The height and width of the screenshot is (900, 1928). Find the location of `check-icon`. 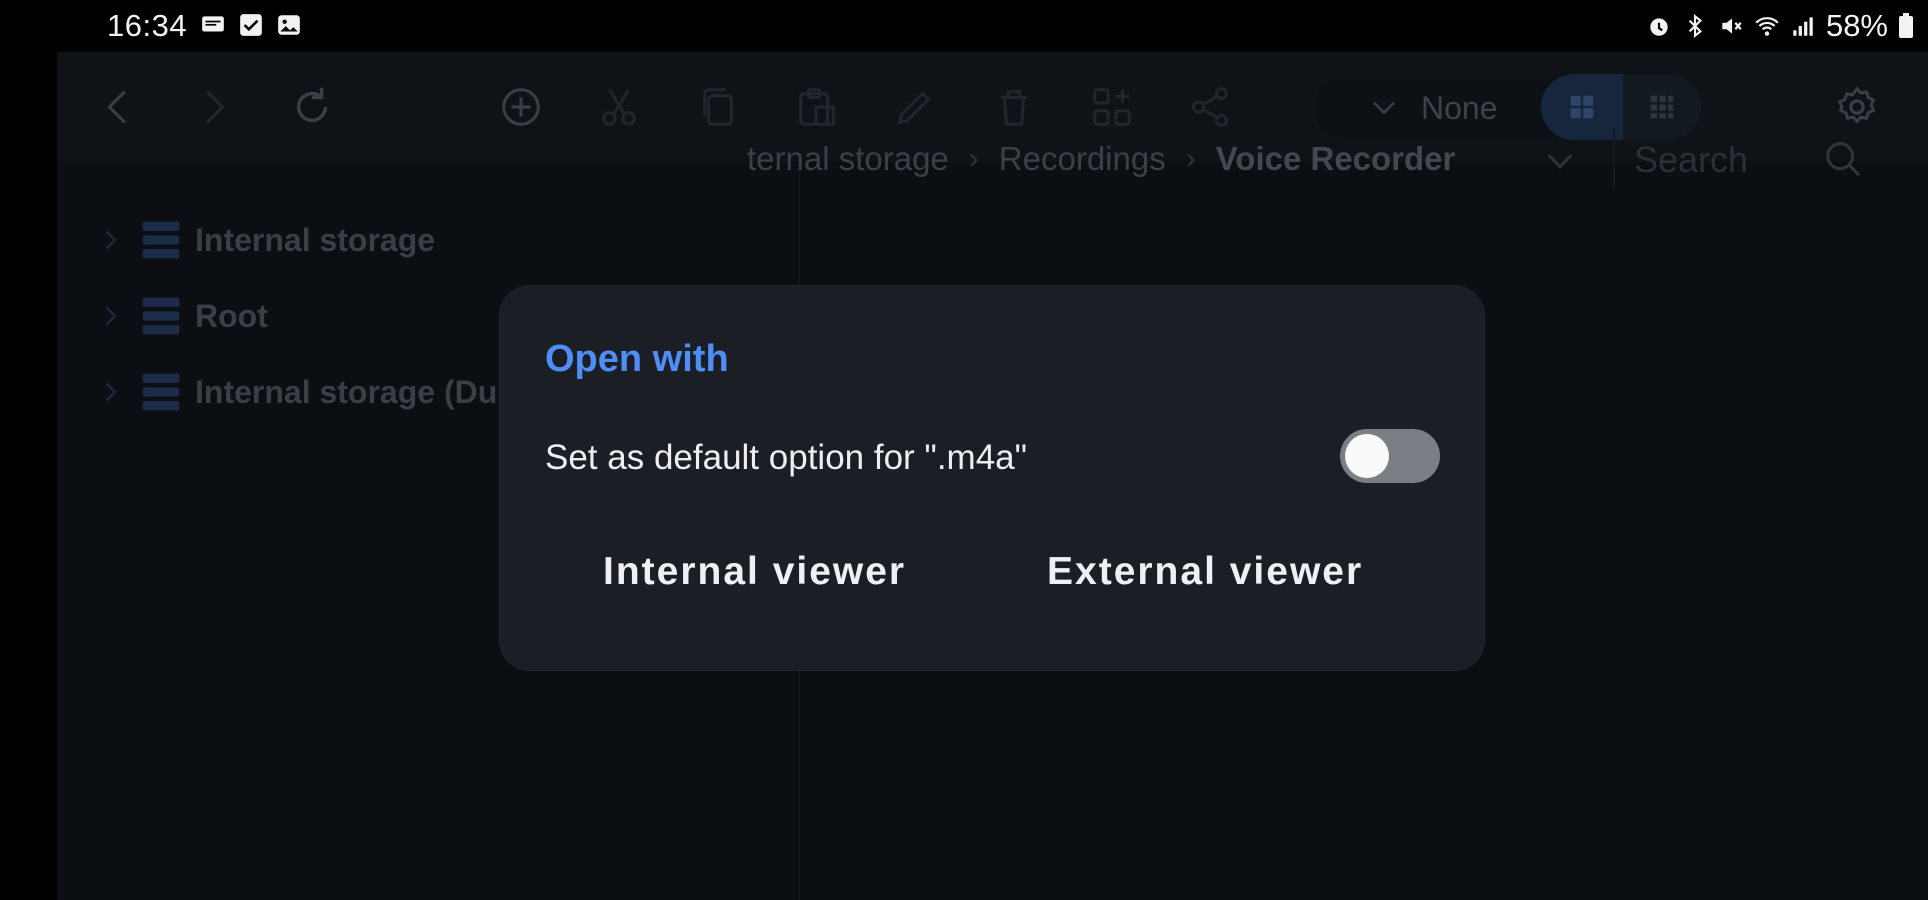

check-icon is located at coordinates (251, 25).